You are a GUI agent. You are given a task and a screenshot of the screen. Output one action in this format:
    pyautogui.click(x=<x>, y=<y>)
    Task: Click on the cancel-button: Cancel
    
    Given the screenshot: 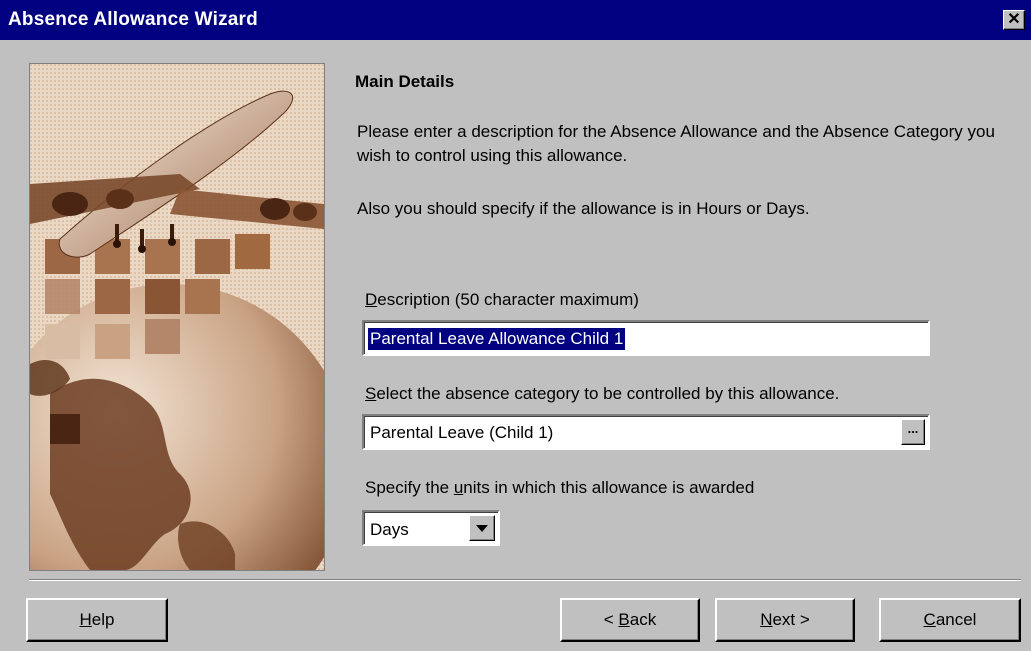 What is the action you would take?
    pyautogui.click(x=950, y=620)
    